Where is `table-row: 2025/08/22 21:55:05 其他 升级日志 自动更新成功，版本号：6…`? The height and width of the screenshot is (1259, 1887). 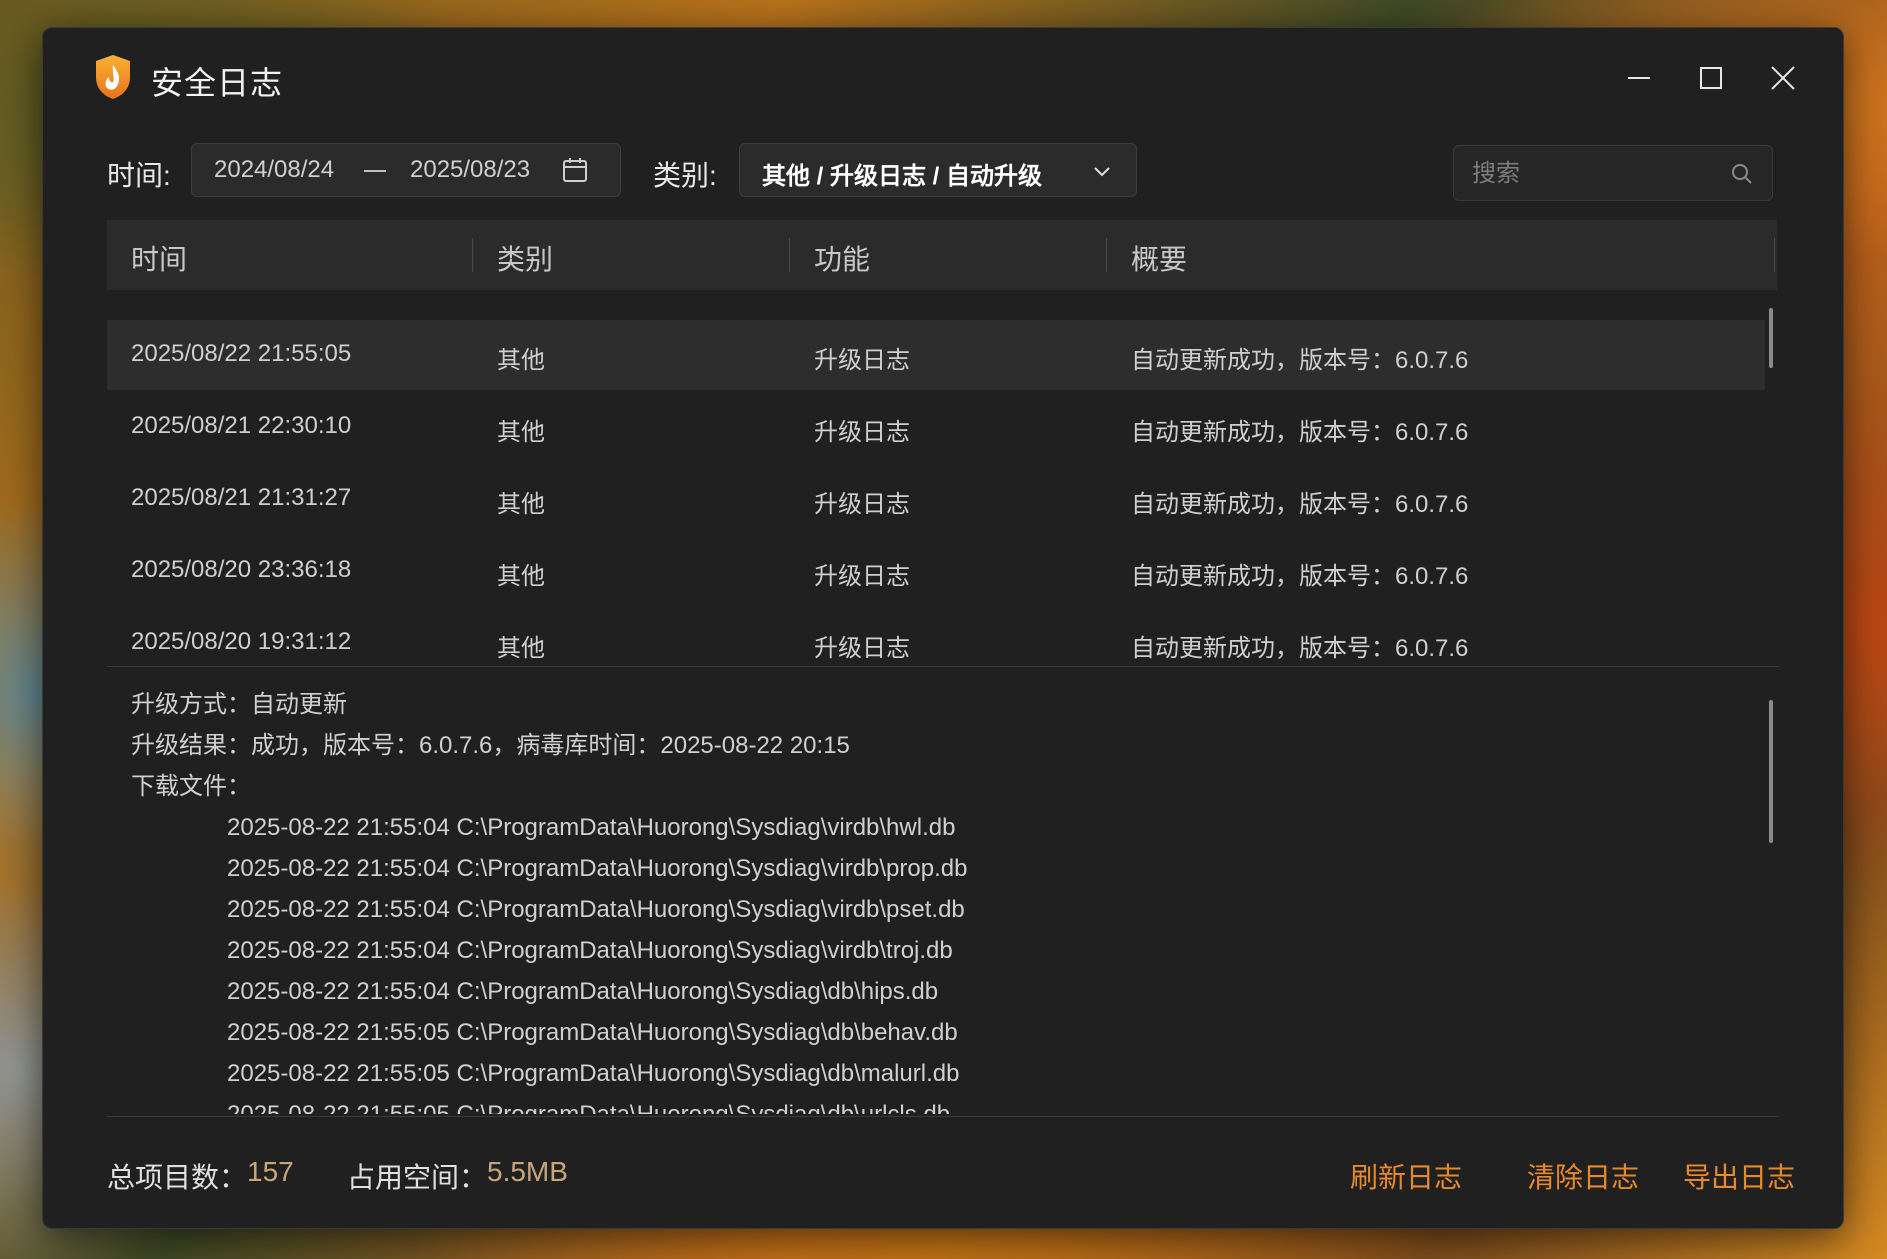
table-row: 2025/08/22 21:55:05 其他 升级日志 自动更新成功，版本号：6… is located at coordinates (936, 355).